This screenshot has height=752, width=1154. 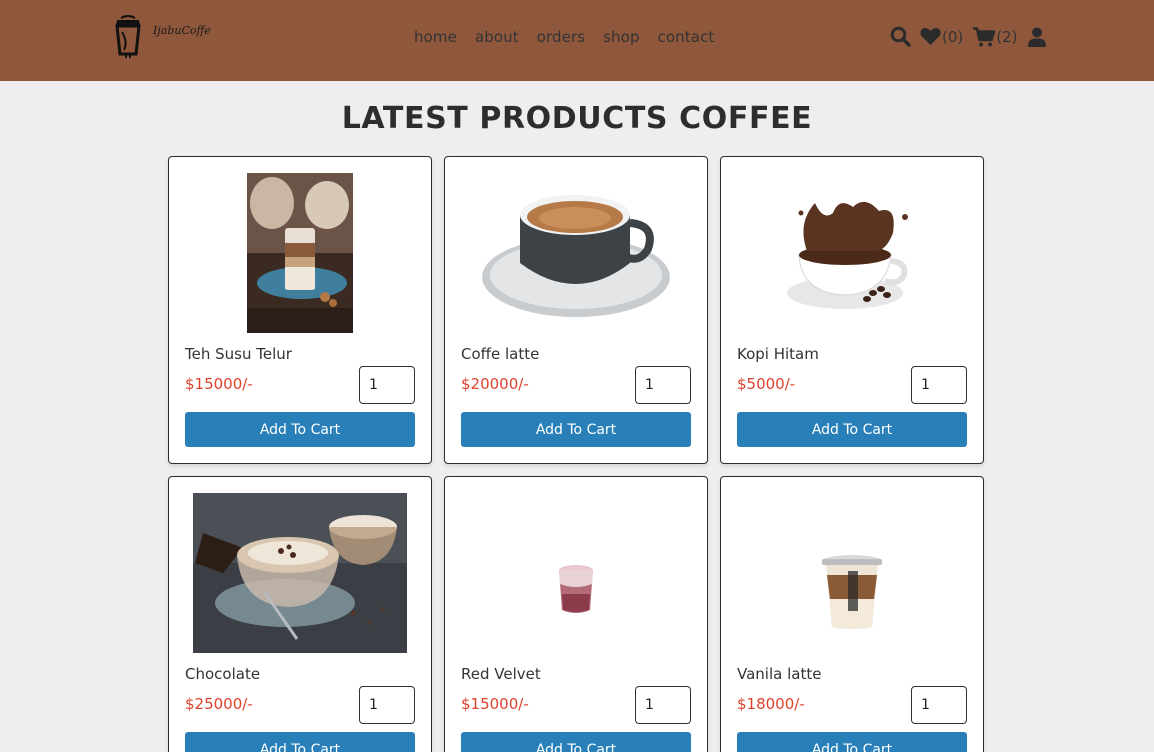 What do you see at coordinates (238, 354) in the screenshot?
I see `product-name: Teh Susu Telur` at bounding box center [238, 354].